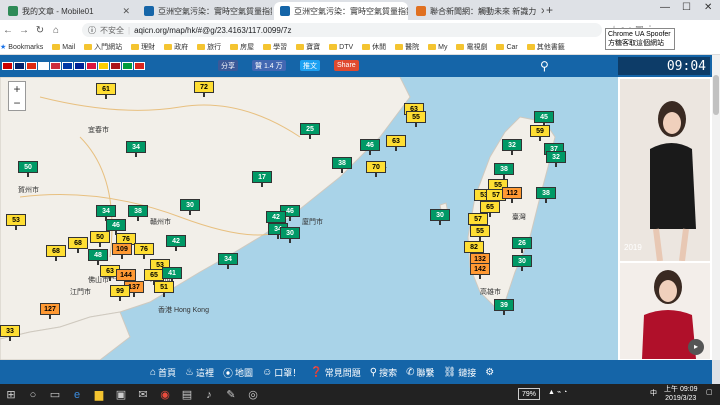 The width and height of the screenshot is (720, 405). What do you see at coordinates (209, 394) in the screenshot?
I see `app-icon: ♪` at bounding box center [209, 394].